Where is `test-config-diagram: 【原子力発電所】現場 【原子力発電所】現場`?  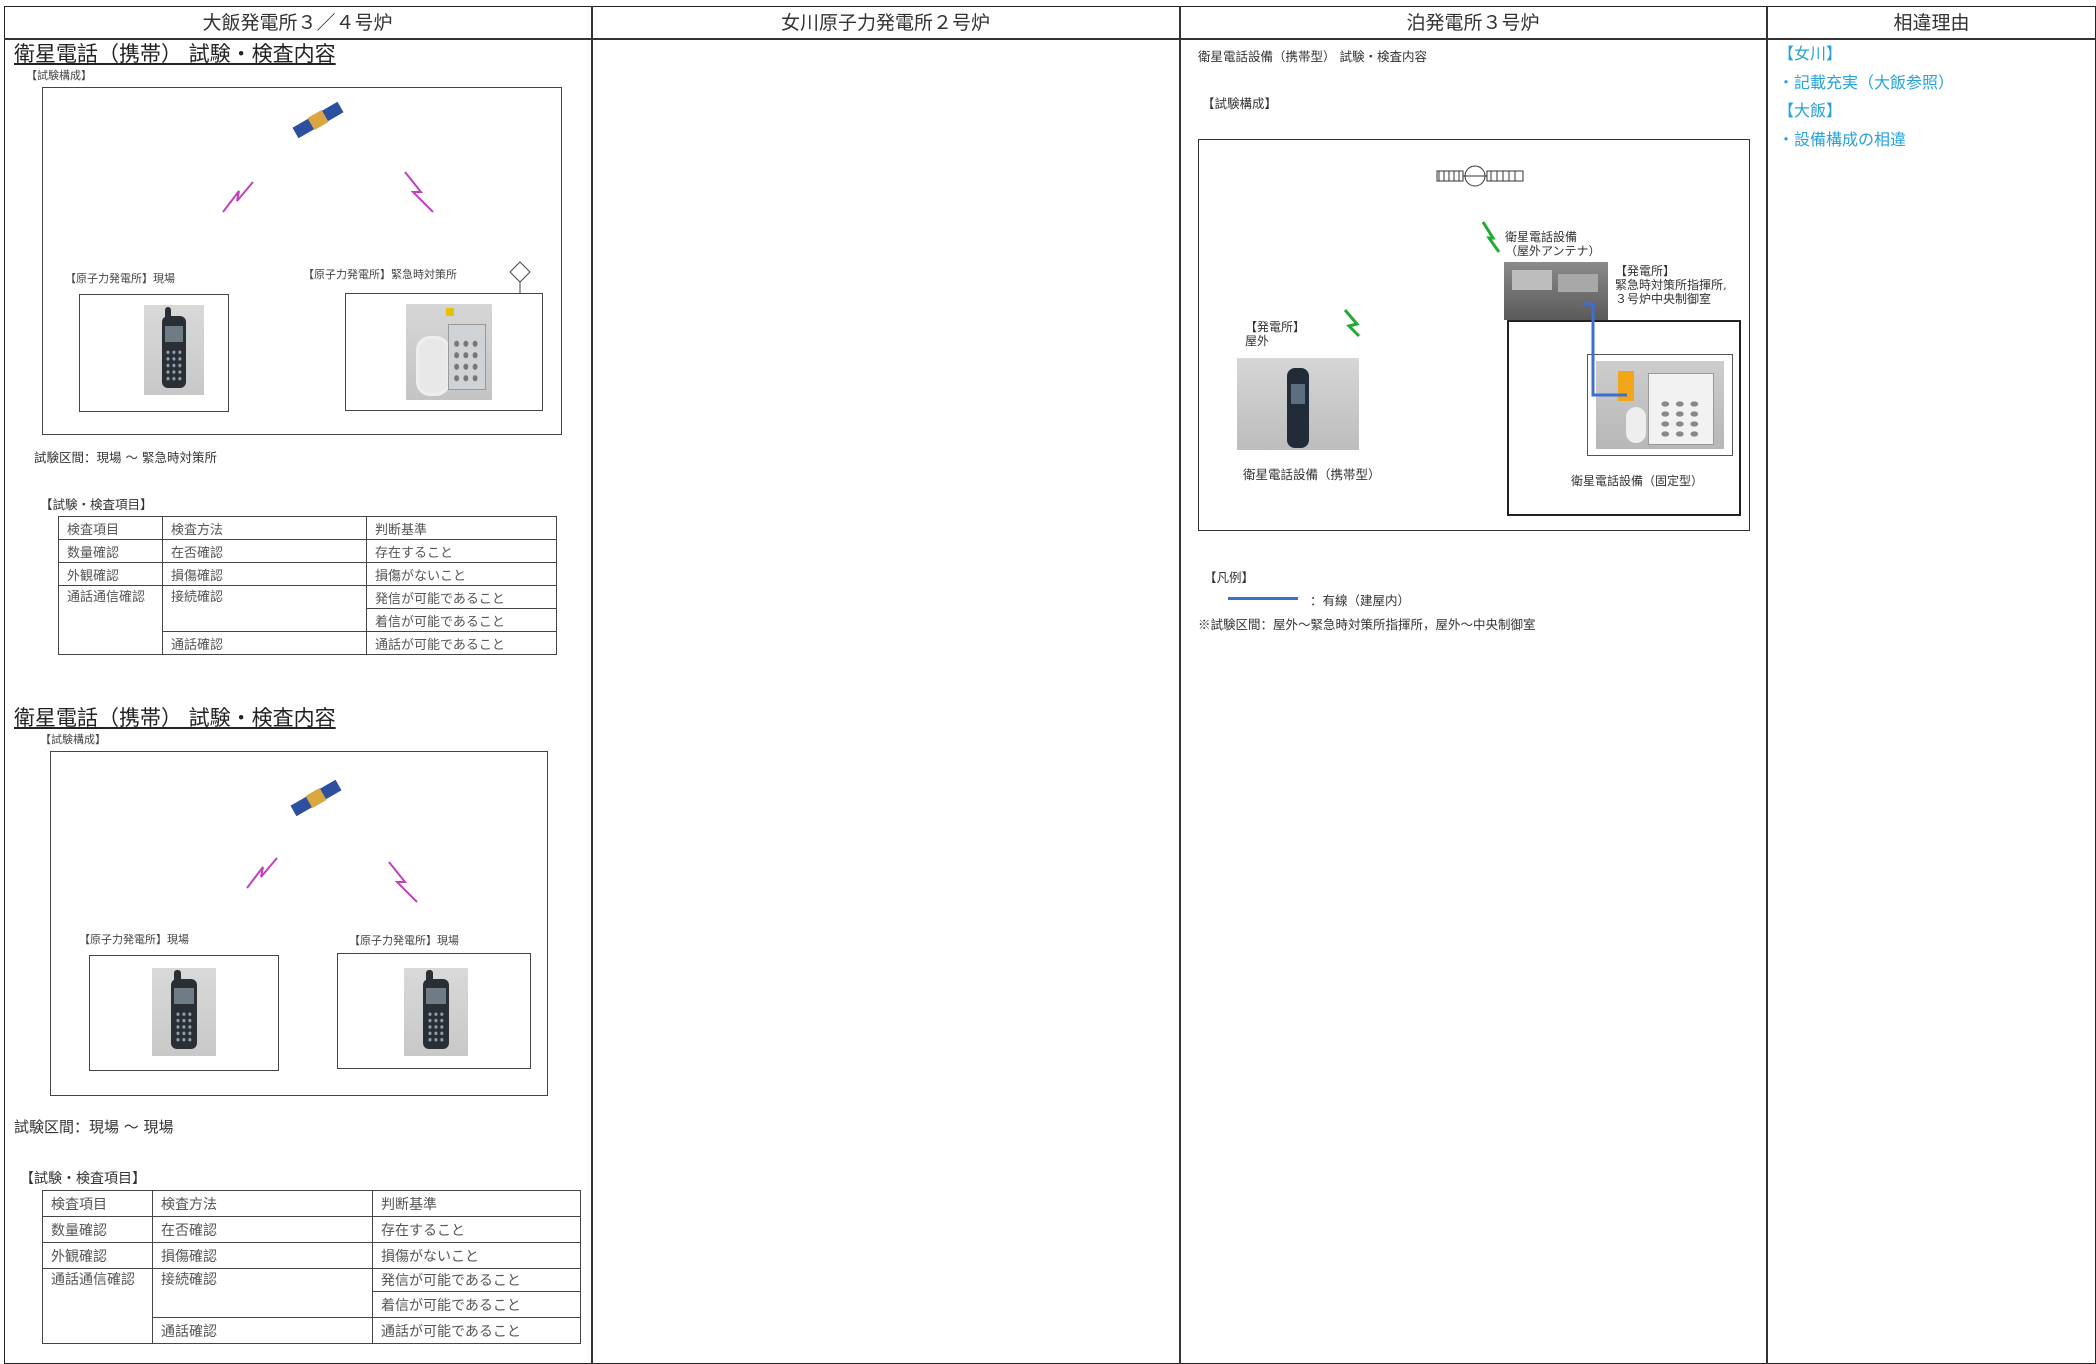 test-config-diagram: 【原子力発電所】現場 【原子力発電所】現場 is located at coordinates (299, 923).